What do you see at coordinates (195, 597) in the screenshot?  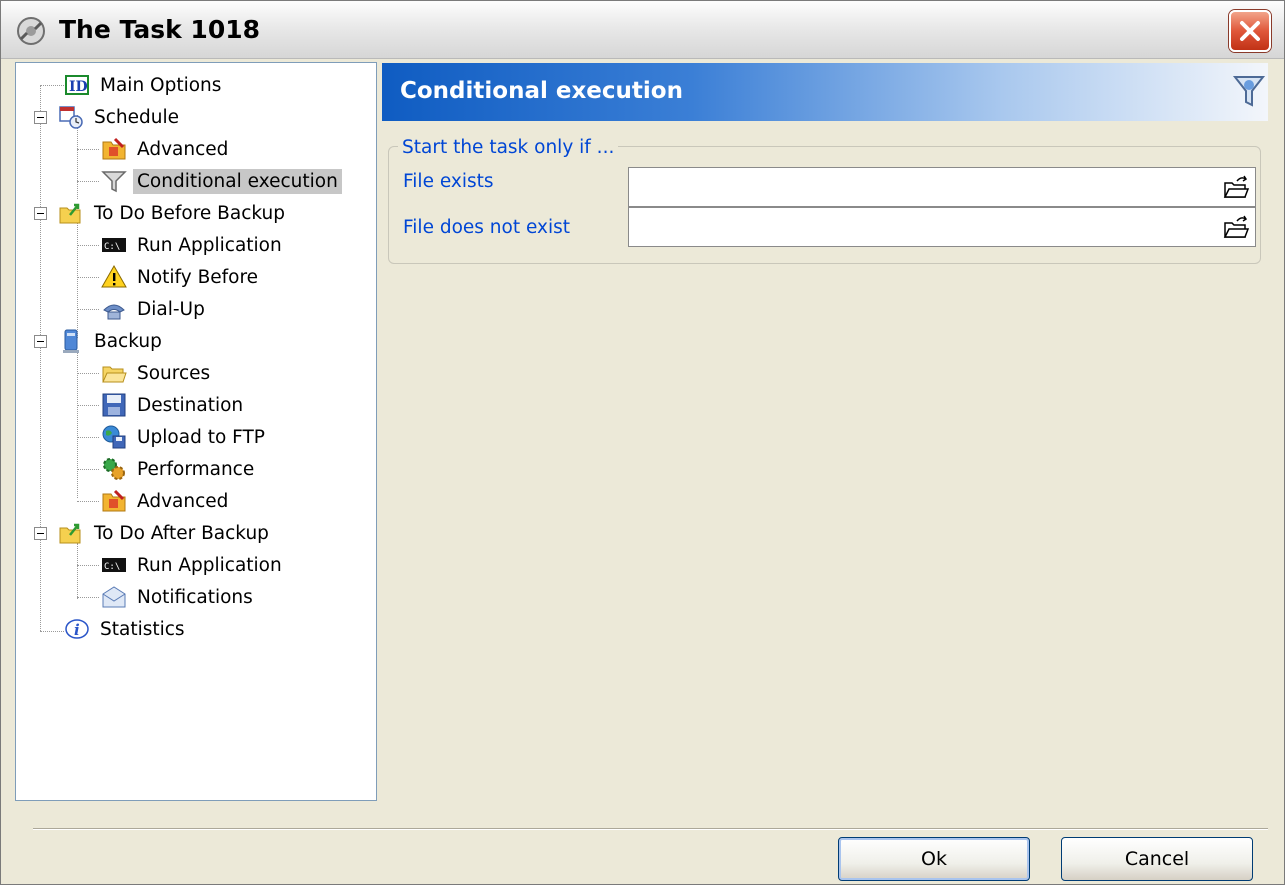 I see `tree-item-label: Notifications` at bounding box center [195, 597].